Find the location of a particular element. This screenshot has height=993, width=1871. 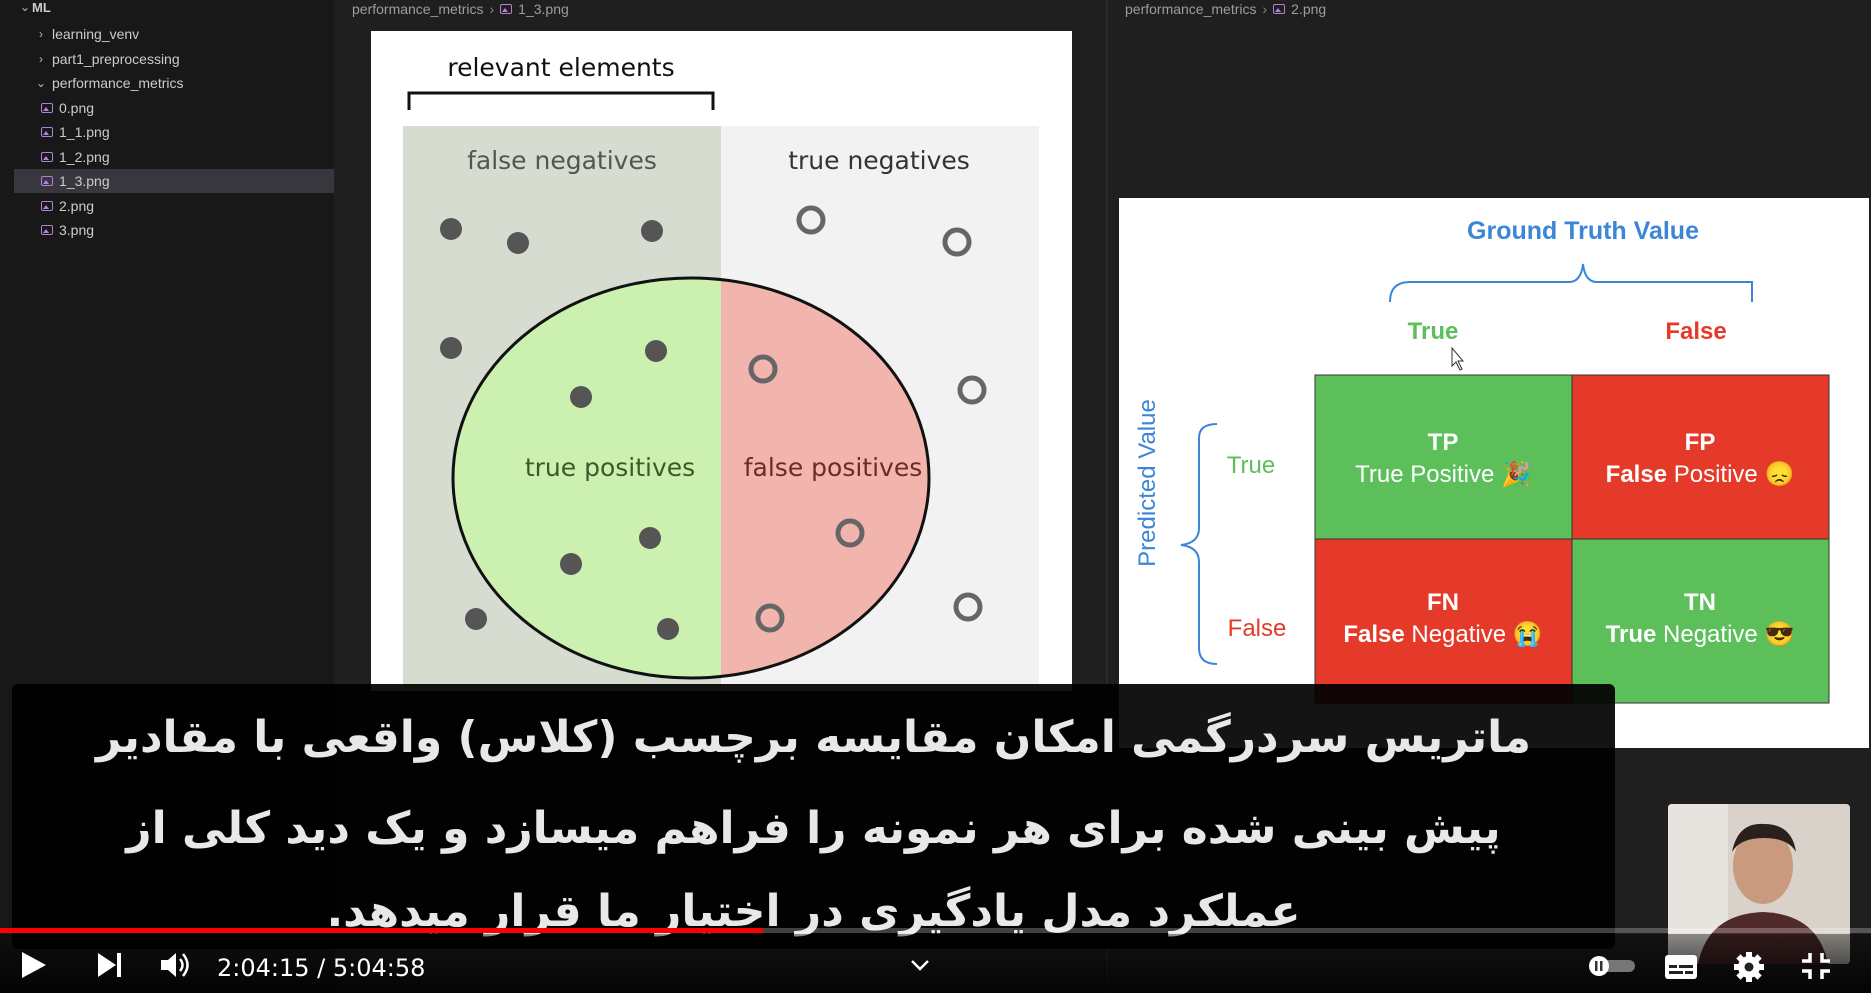

crying-emoji-icon: 😭 is located at coordinates (1528, 634).